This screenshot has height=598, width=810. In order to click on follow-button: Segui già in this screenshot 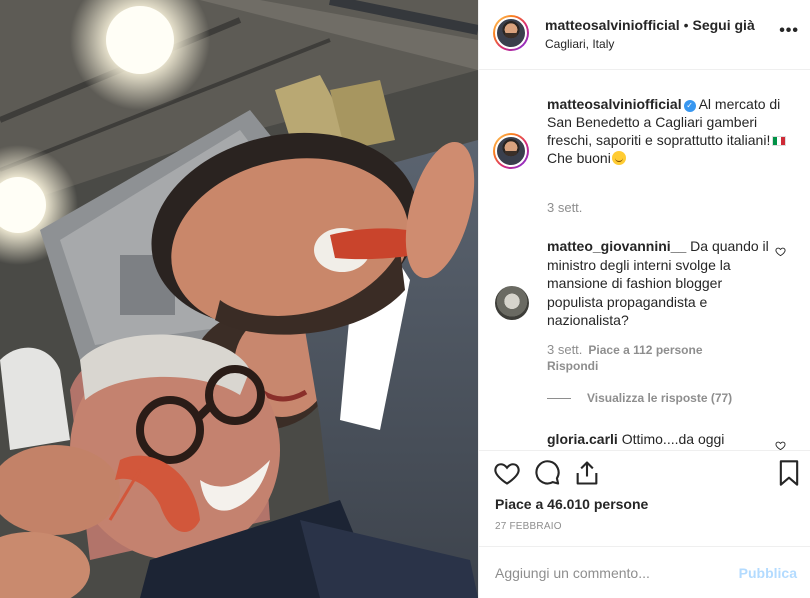, I will do `click(724, 25)`.